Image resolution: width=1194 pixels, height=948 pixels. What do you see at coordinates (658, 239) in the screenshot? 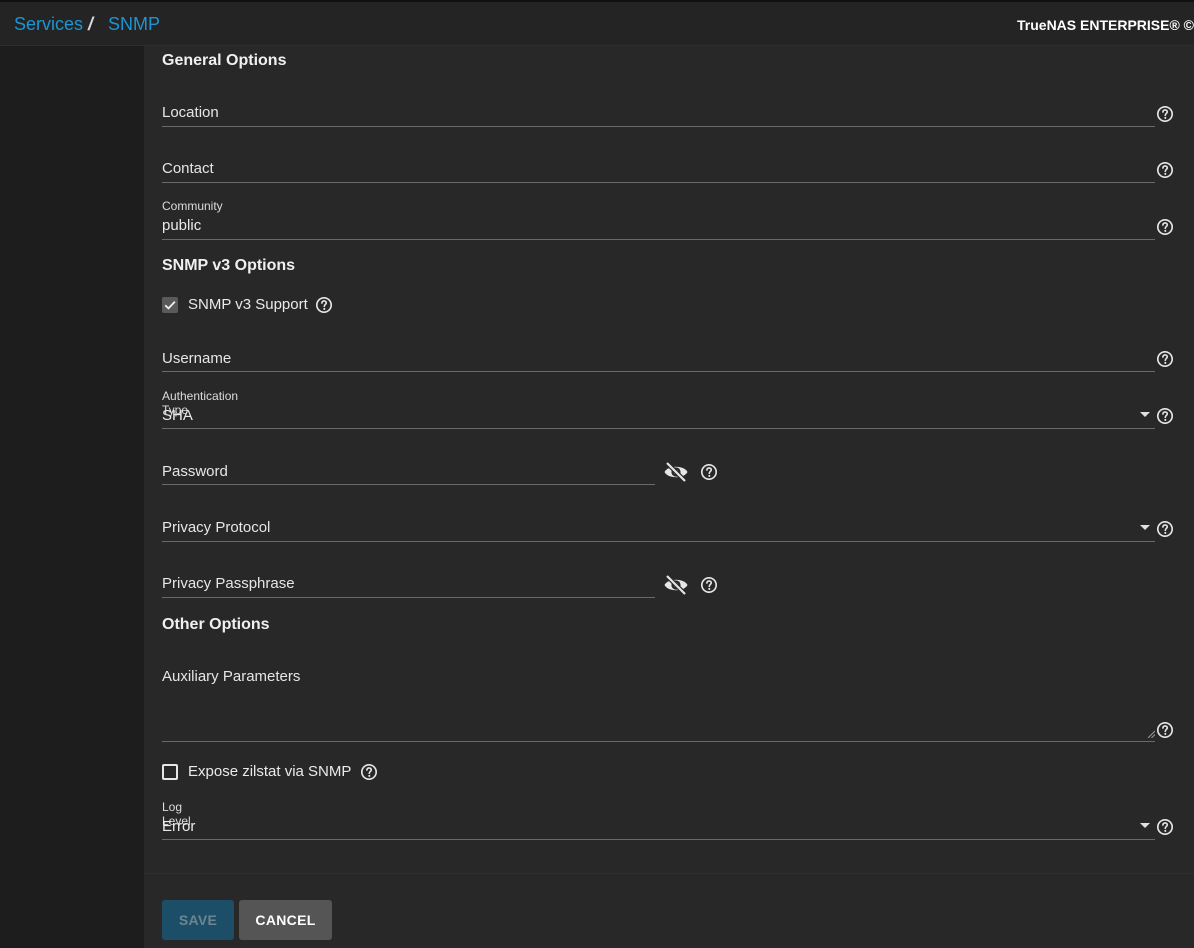
I see `community-underline` at bounding box center [658, 239].